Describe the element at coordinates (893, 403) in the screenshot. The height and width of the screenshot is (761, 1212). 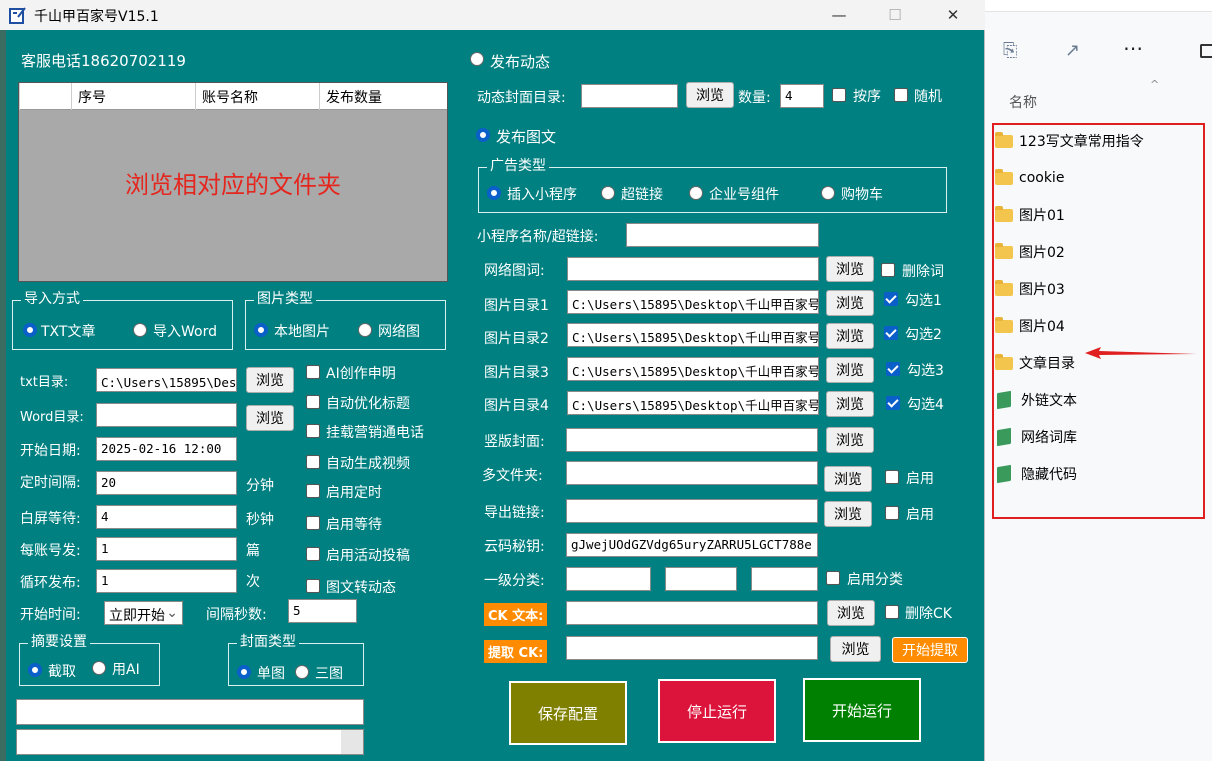
I see `img-dir-4-checkbox` at that location.